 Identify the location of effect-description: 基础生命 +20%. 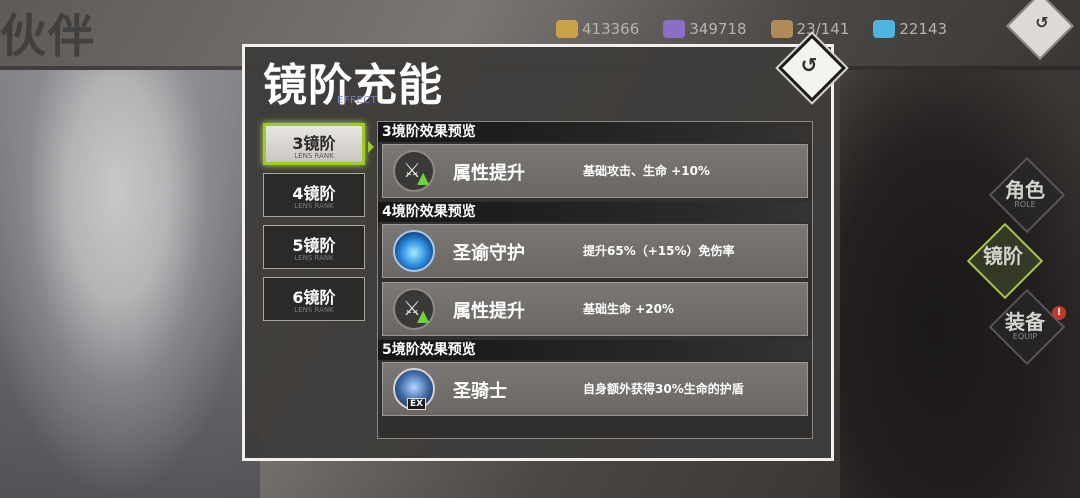
(628, 309).